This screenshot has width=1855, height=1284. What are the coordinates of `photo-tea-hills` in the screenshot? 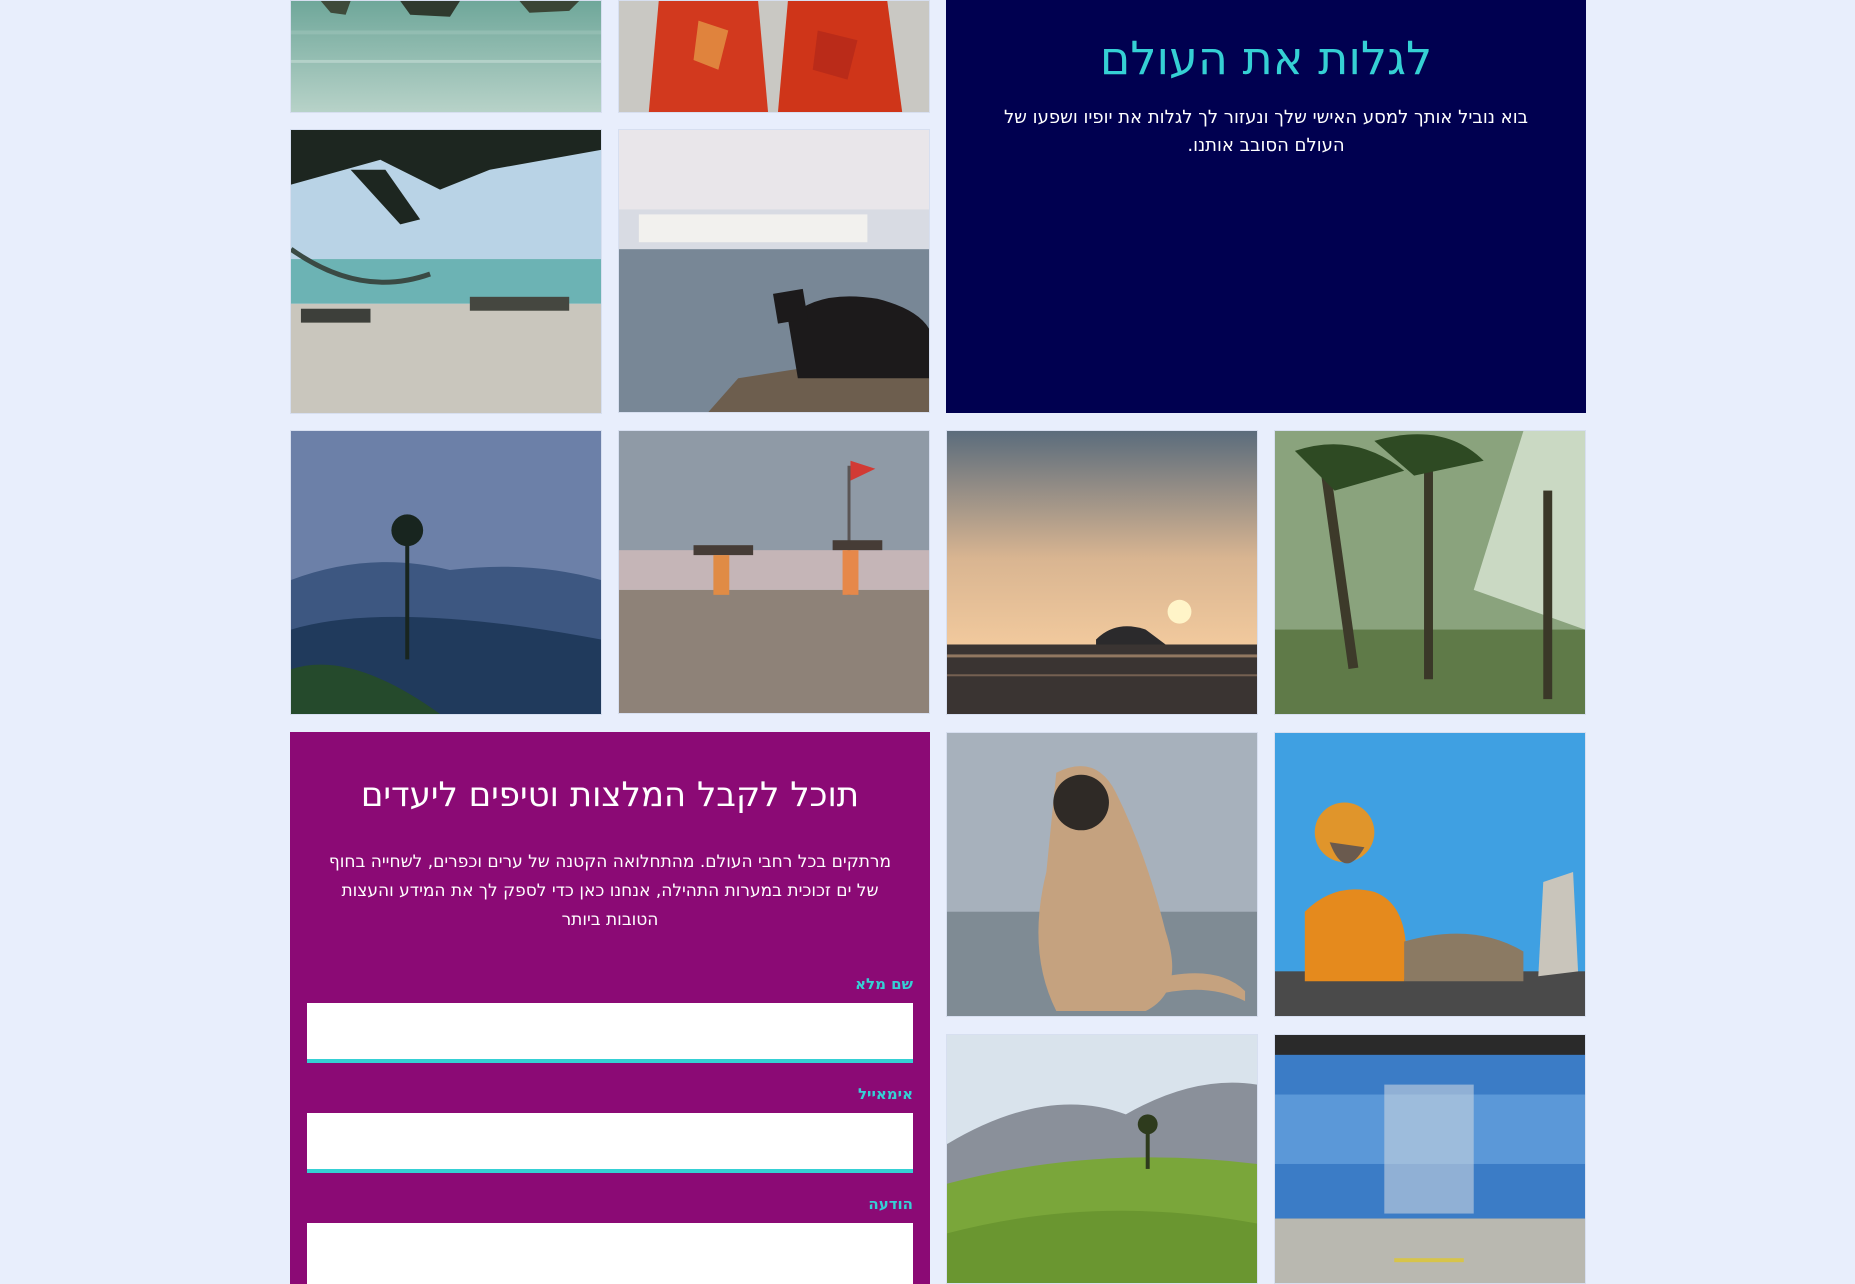 It's located at (1102, 1159).